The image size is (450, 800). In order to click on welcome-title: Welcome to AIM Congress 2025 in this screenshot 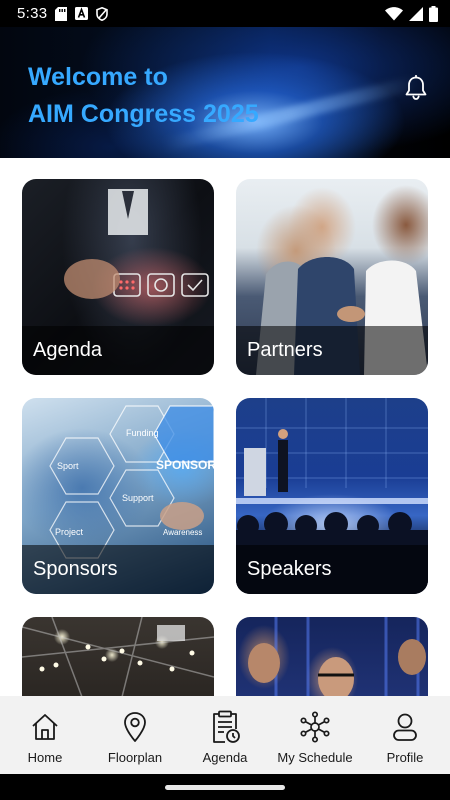, I will do `click(143, 96)`.